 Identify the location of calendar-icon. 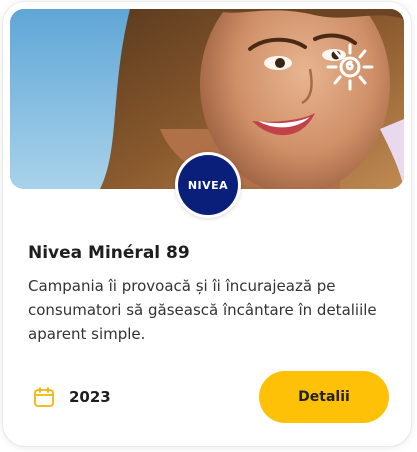
(44, 397).